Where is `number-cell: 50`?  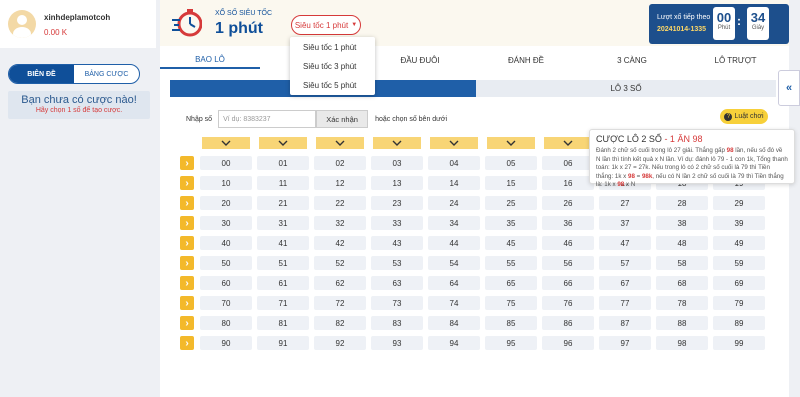
number-cell: 50 is located at coordinates (226, 263).